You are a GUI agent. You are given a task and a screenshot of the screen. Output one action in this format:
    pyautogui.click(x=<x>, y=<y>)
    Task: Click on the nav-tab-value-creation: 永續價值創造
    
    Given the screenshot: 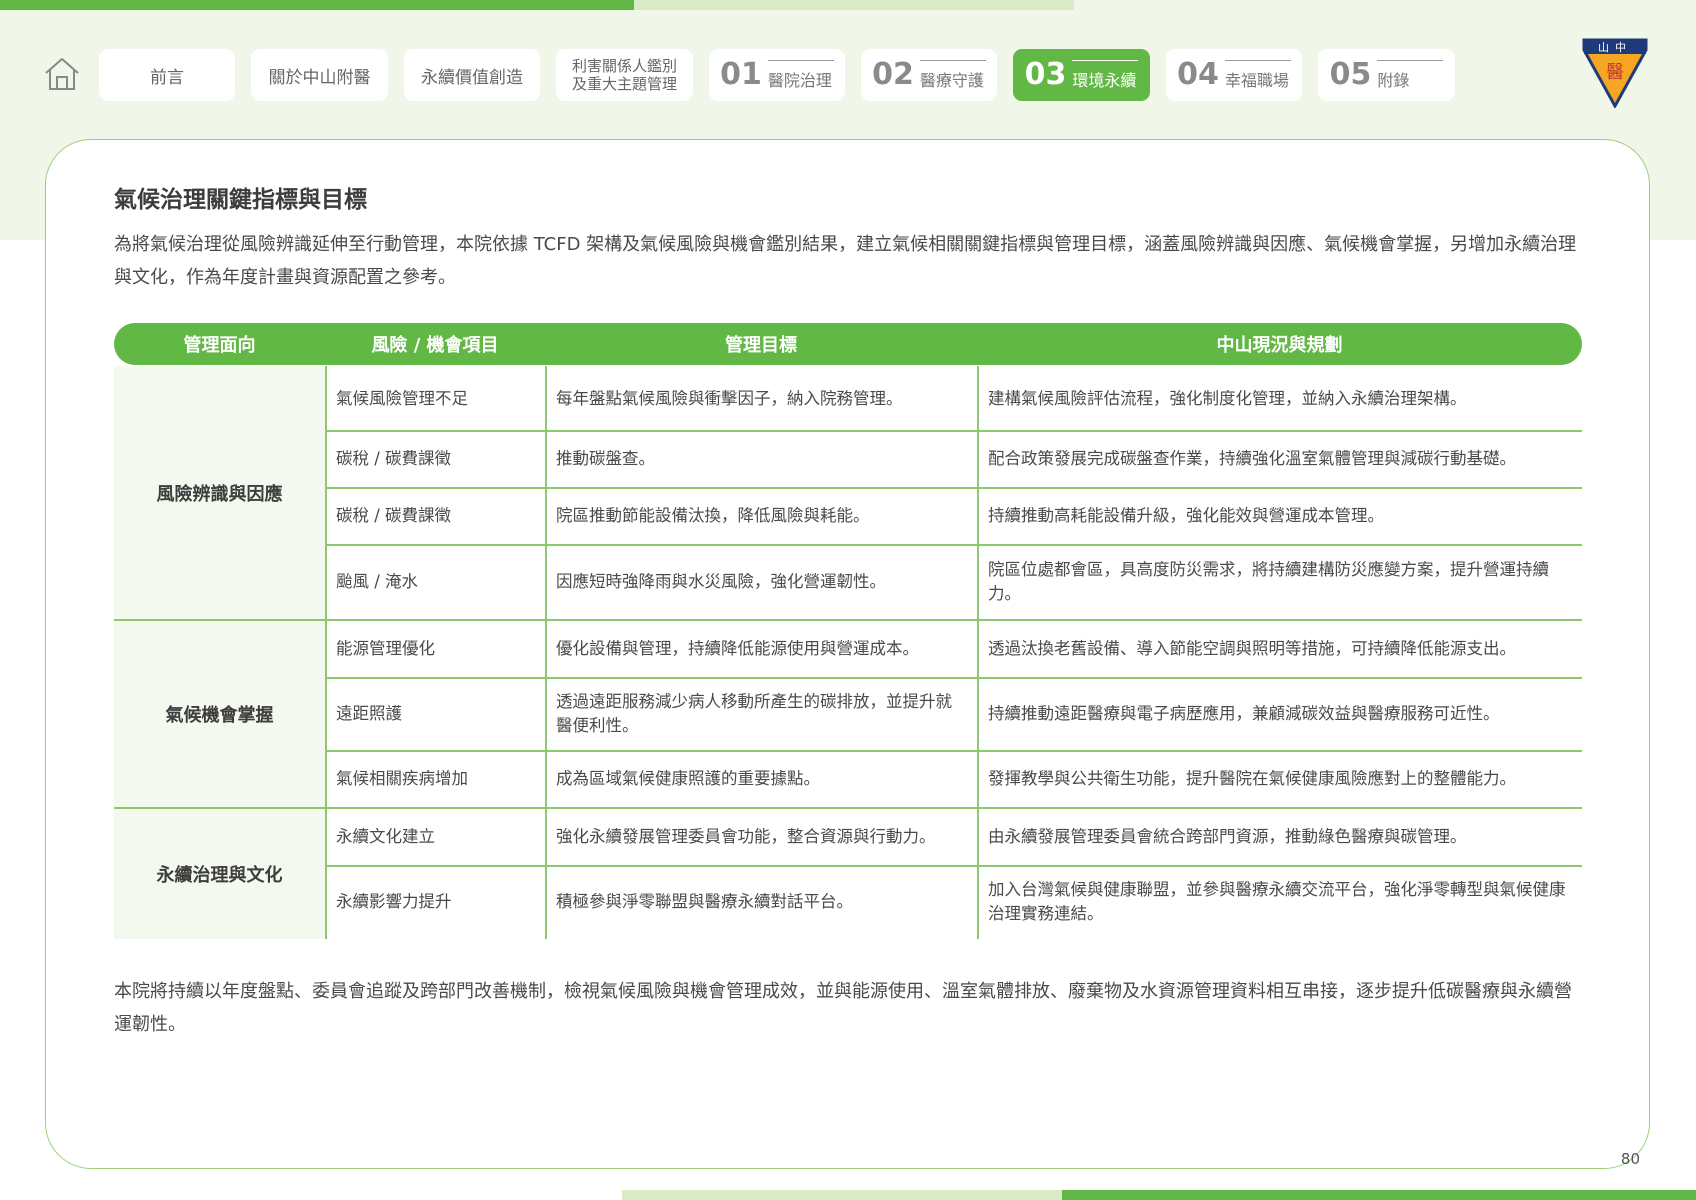 What is the action you would take?
    pyautogui.click(x=472, y=75)
    